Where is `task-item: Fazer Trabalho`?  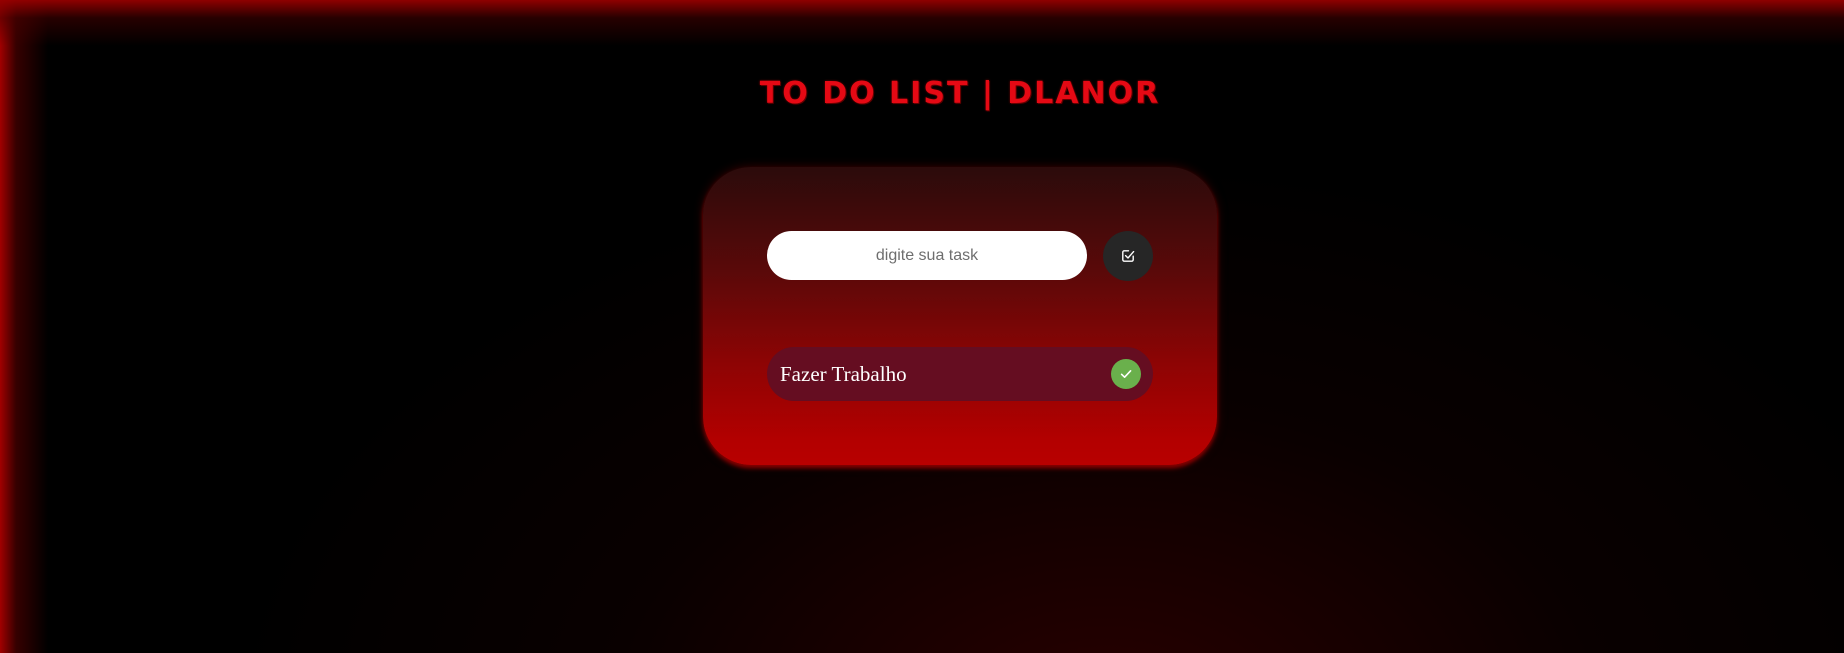
task-item: Fazer Trabalho is located at coordinates (960, 374).